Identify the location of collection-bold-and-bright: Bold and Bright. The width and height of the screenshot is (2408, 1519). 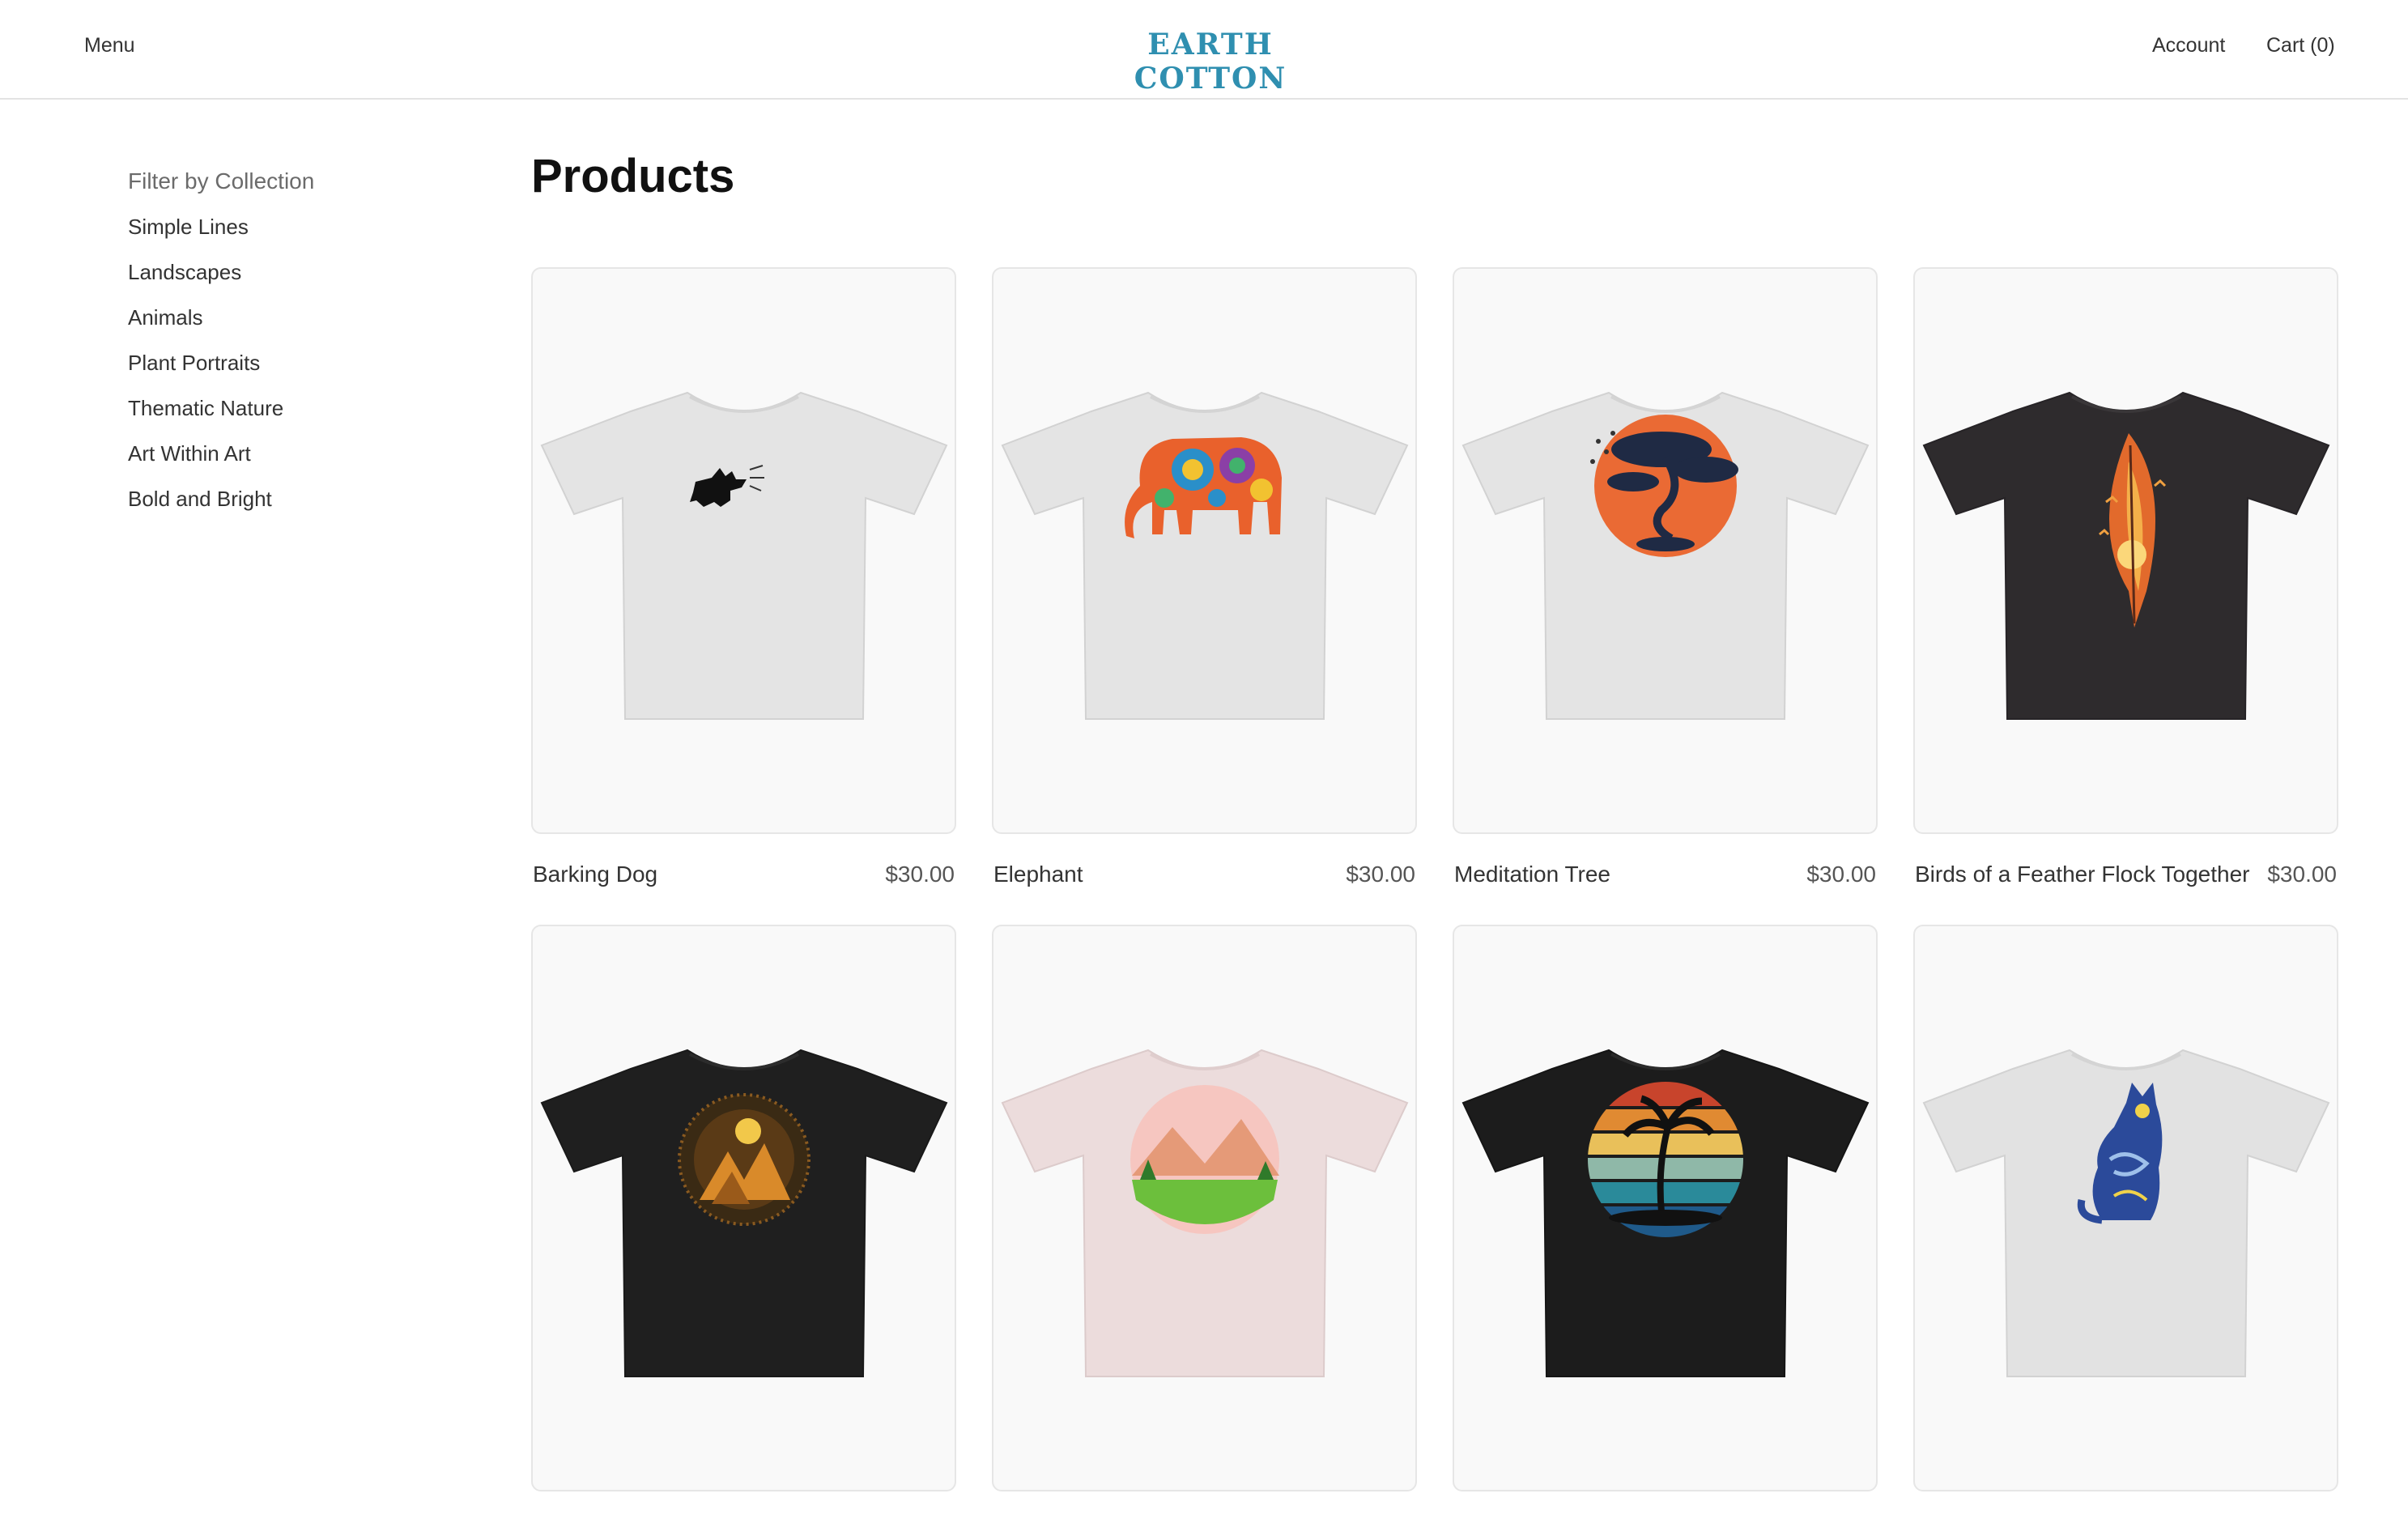
(298, 507).